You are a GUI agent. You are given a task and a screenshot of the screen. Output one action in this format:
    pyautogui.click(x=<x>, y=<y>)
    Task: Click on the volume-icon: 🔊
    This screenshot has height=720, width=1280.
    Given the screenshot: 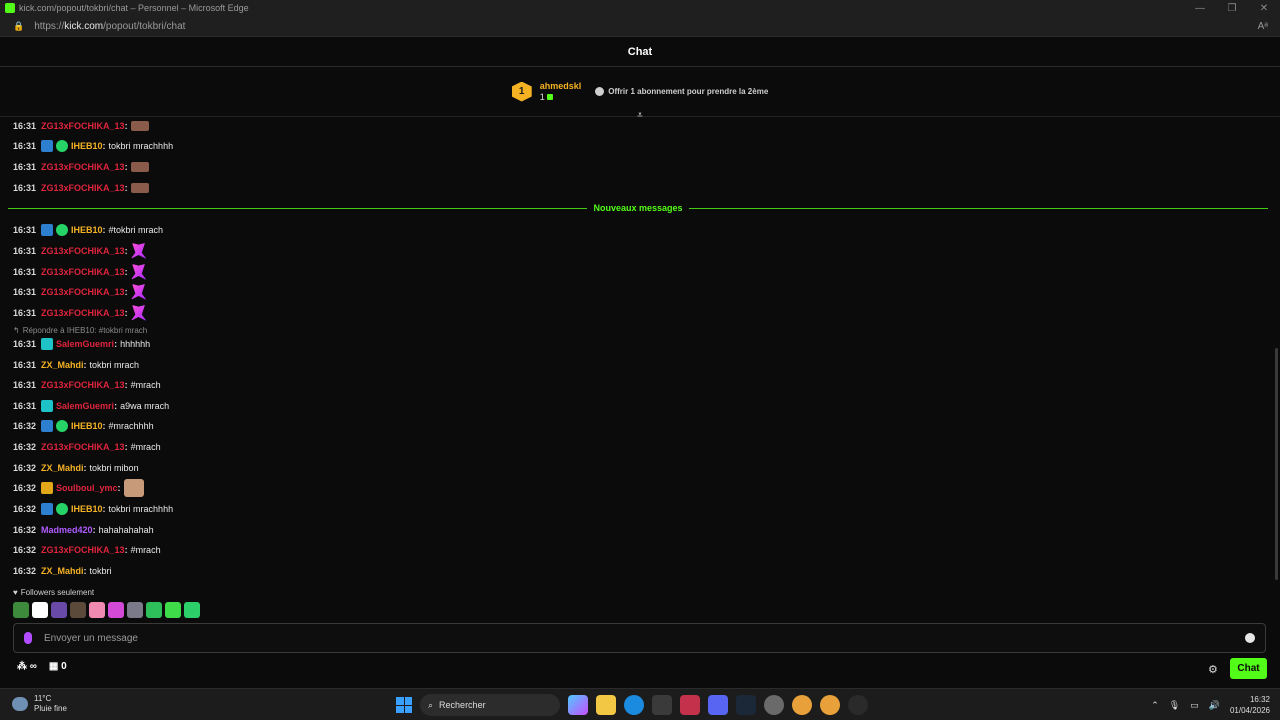 What is the action you would take?
    pyautogui.click(x=1214, y=705)
    